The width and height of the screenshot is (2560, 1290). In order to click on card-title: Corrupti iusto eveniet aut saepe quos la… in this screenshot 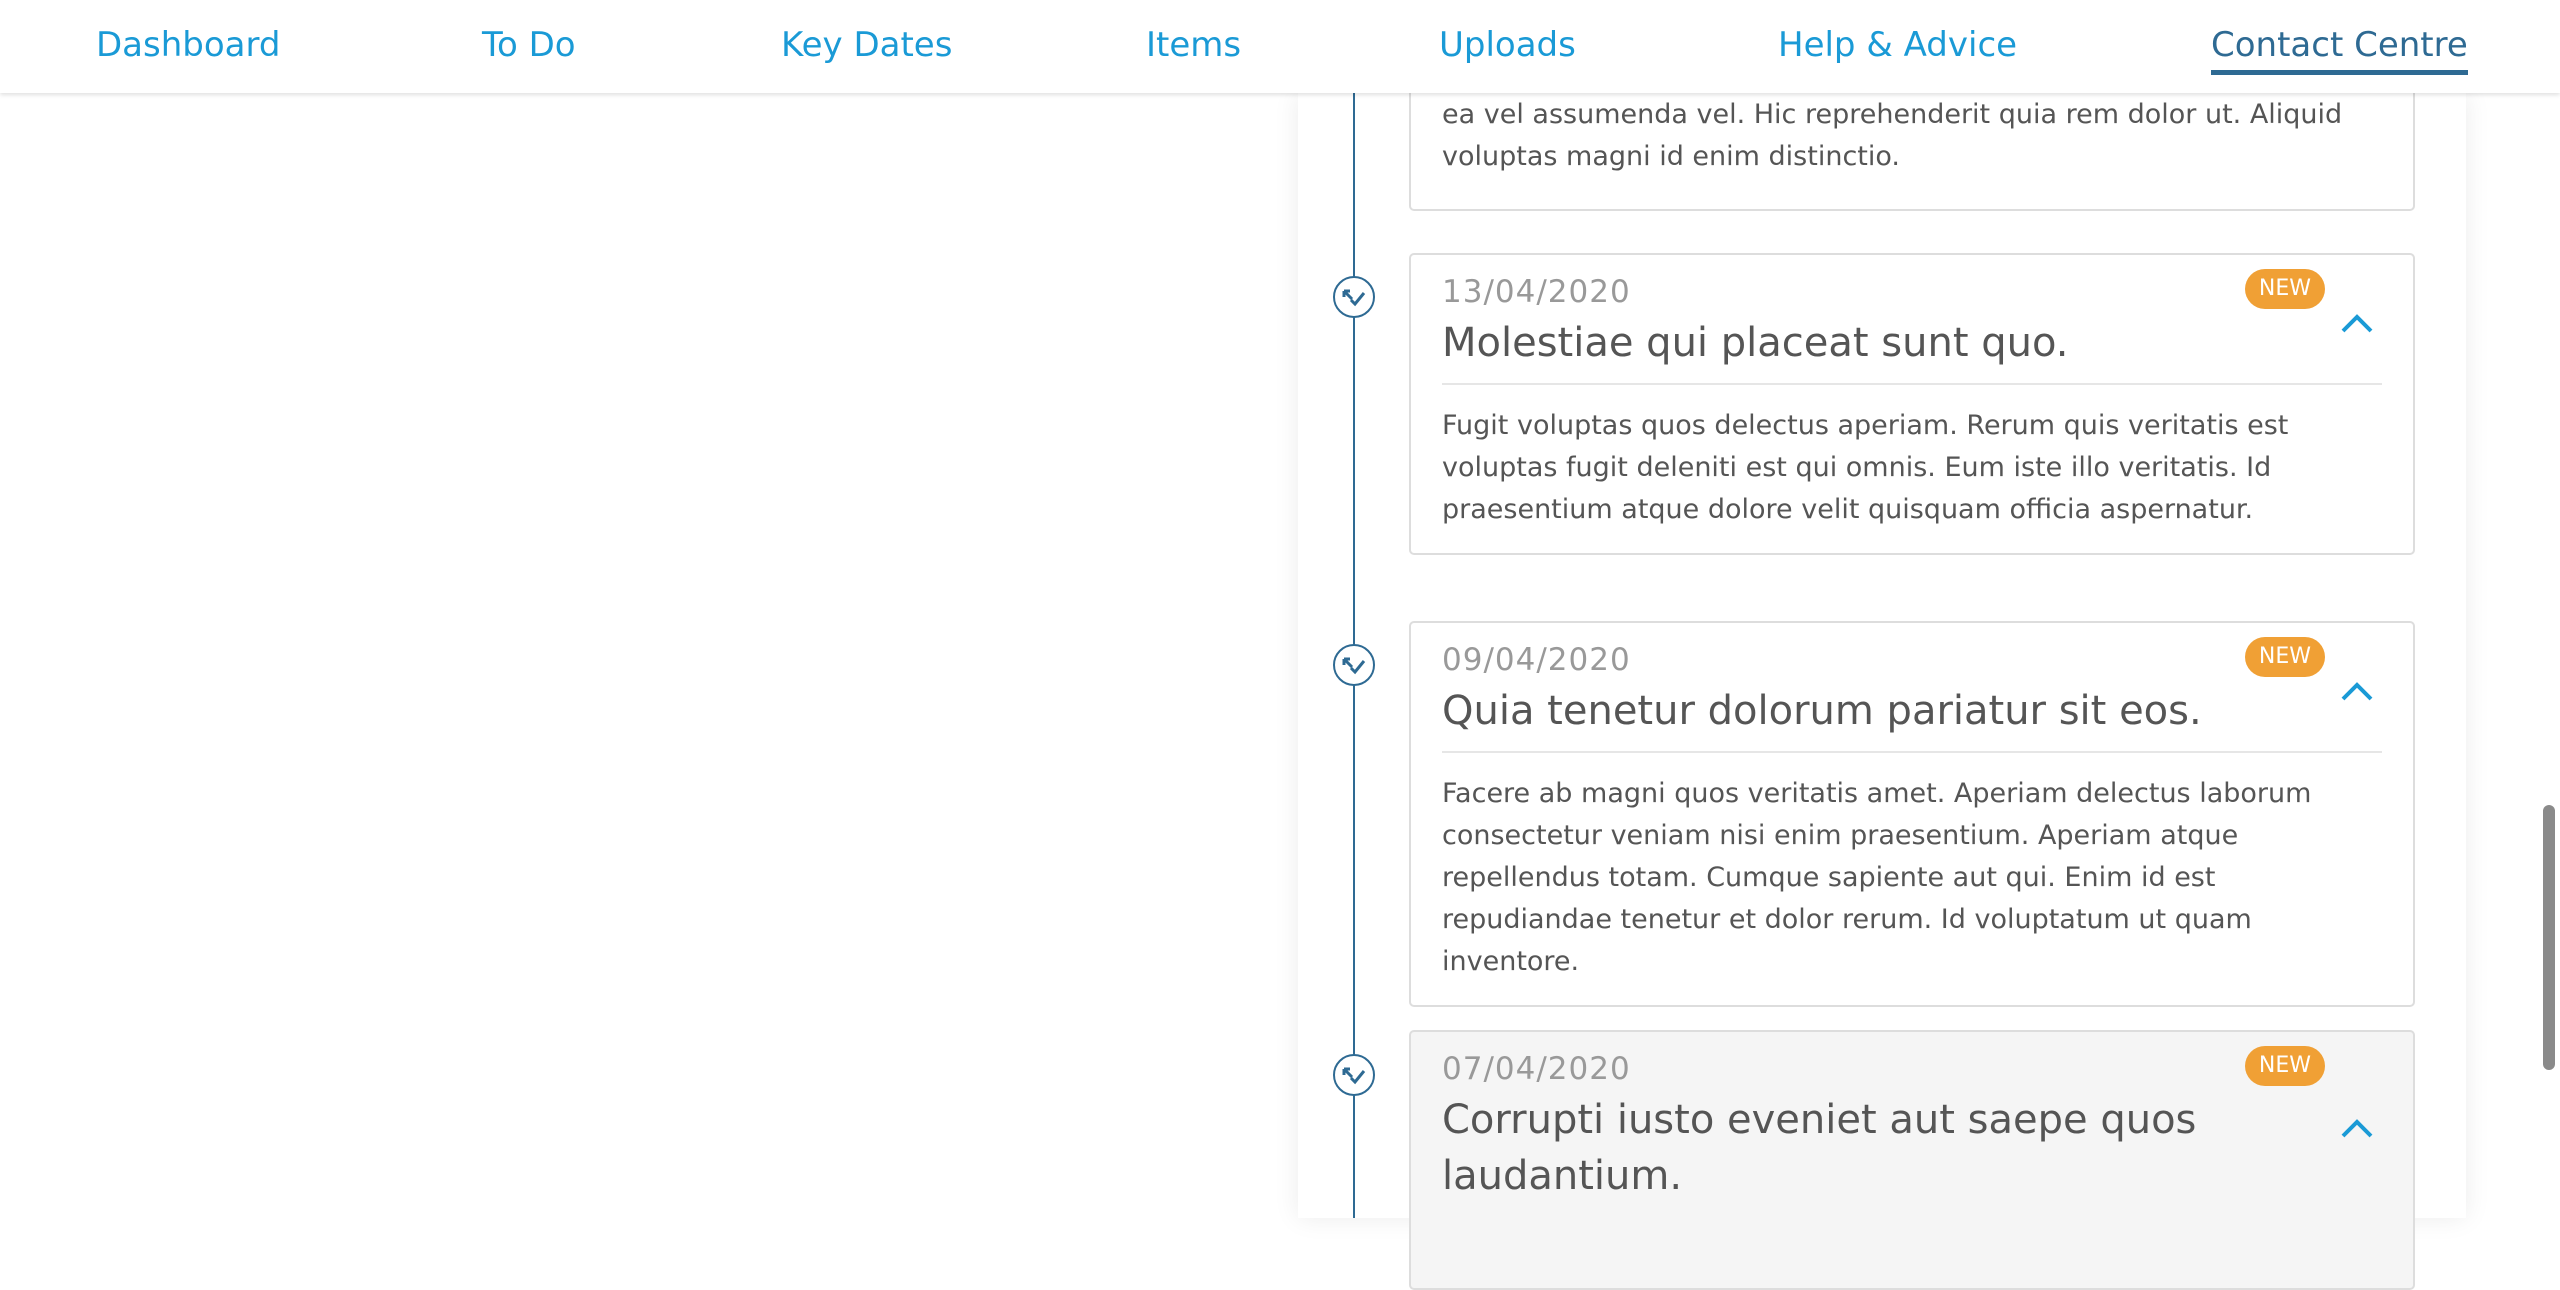, I will do `click(1819, 1148)`.